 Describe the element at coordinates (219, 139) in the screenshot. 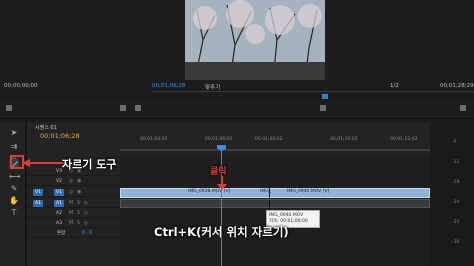

I see `ruler-tick-label: 00;01;06;02` at that location.